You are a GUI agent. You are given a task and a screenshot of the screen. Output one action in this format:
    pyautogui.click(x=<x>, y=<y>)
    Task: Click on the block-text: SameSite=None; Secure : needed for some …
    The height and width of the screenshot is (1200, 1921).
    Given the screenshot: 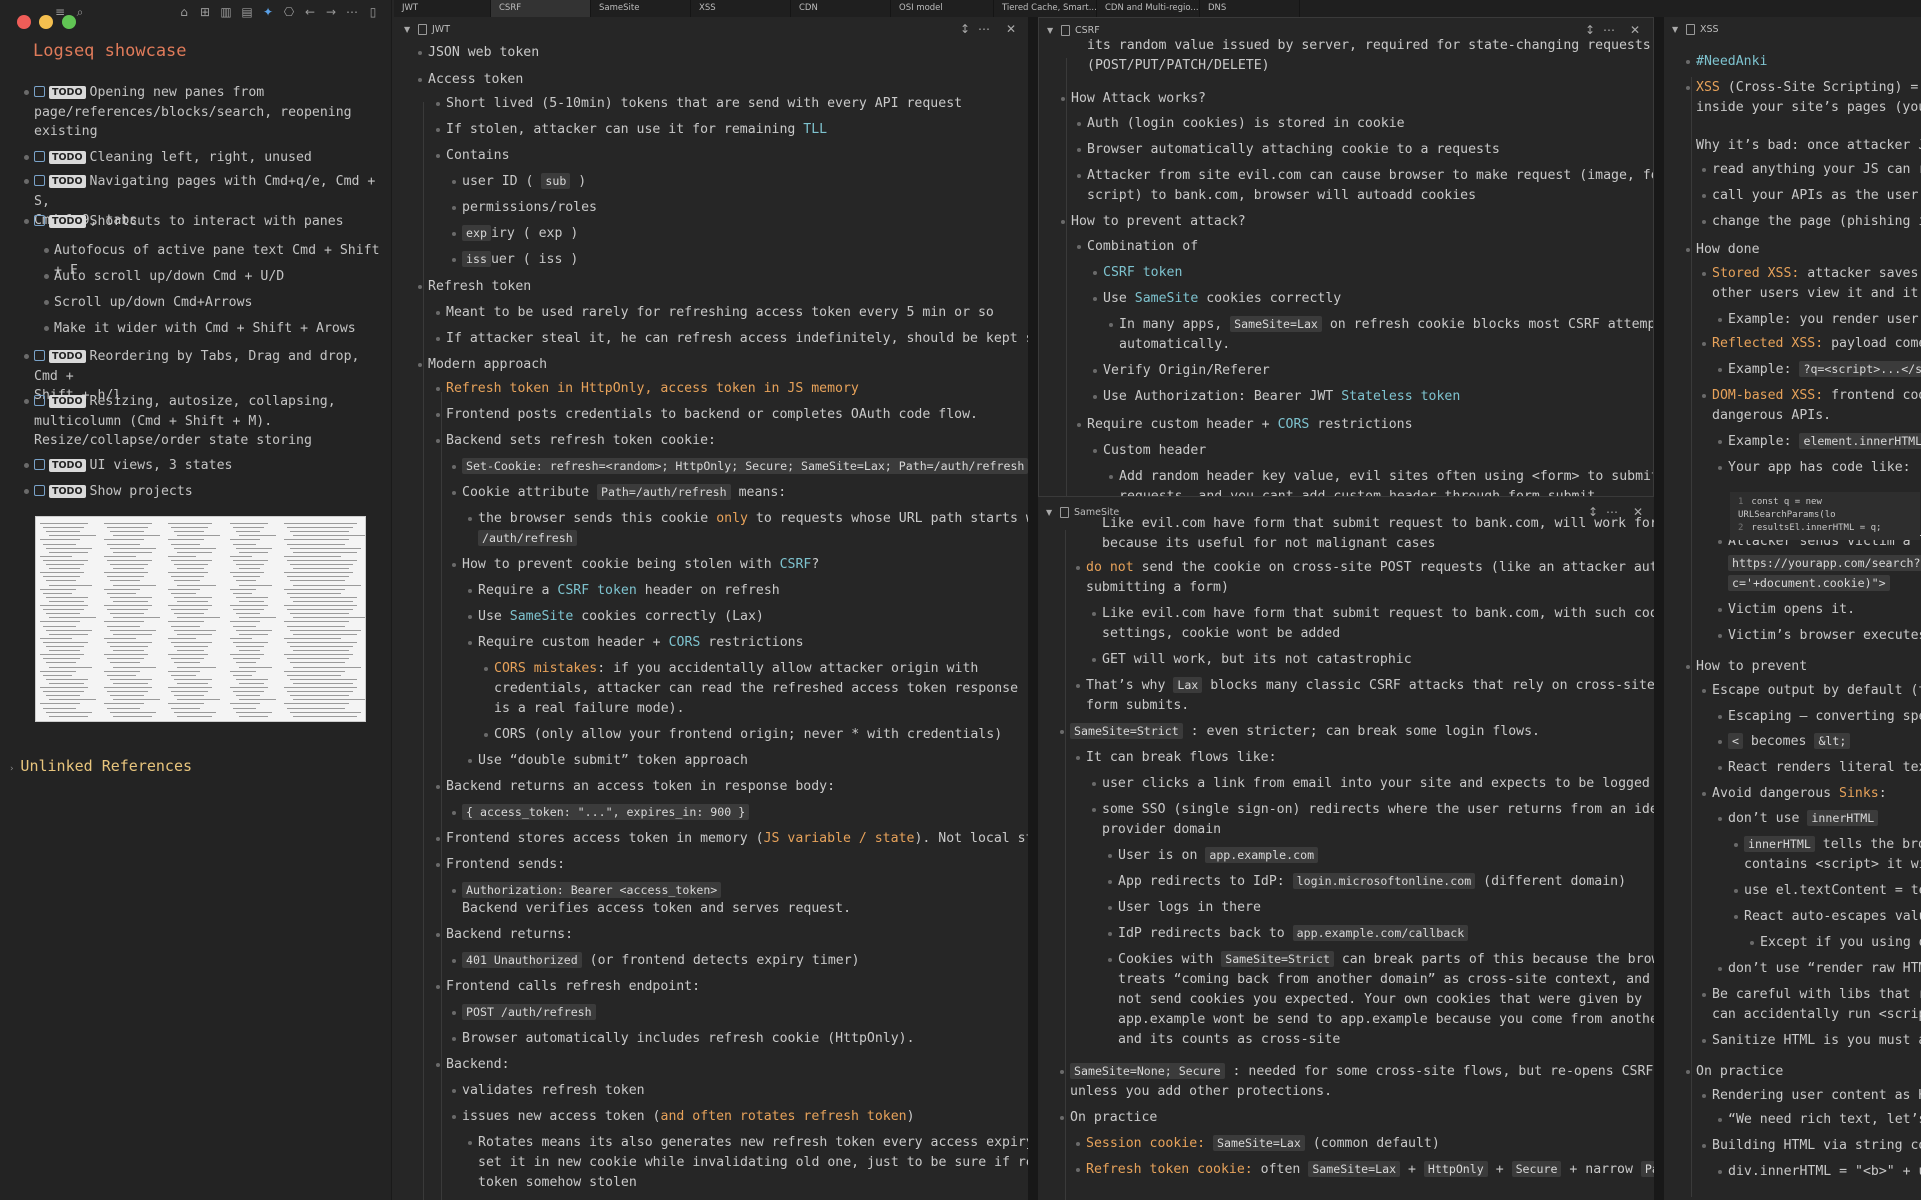 What is the action you would take?
    pyautogui.click(x=1357, y=1071)
    